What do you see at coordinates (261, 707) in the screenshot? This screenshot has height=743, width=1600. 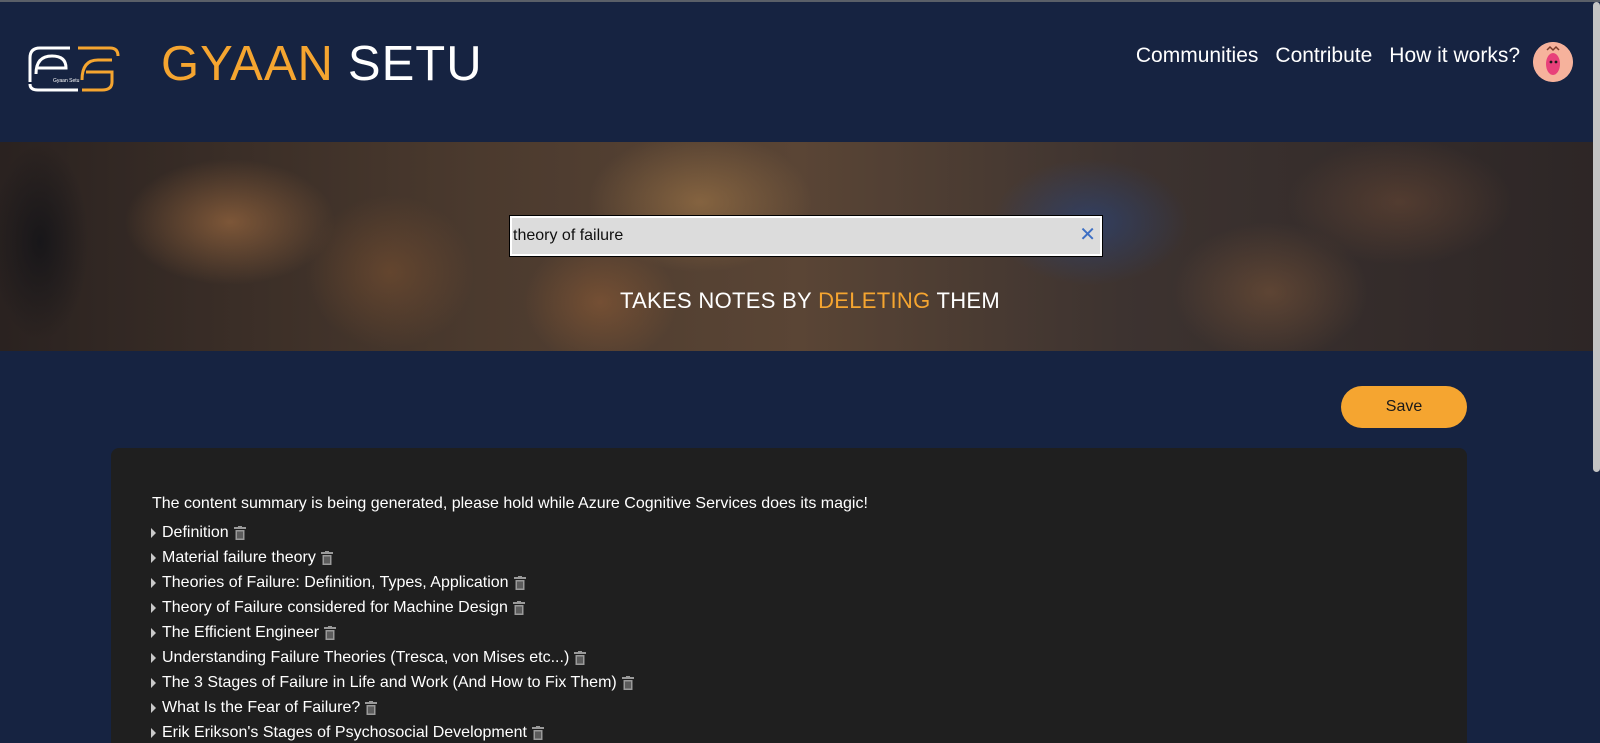 I see `list-item-label: What Is the Fear of Failure?` at bounding box center [261, 707].